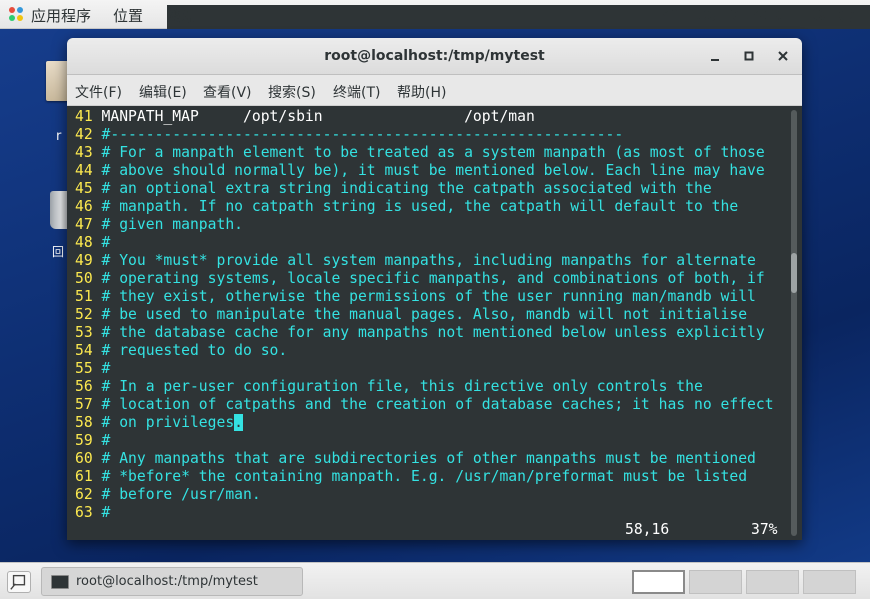 This screenshot has width=870, height=599. What do you see at coordinates (16, 14) in the screenshot?
I see `applications-icon` at bounding box center [16, 14].